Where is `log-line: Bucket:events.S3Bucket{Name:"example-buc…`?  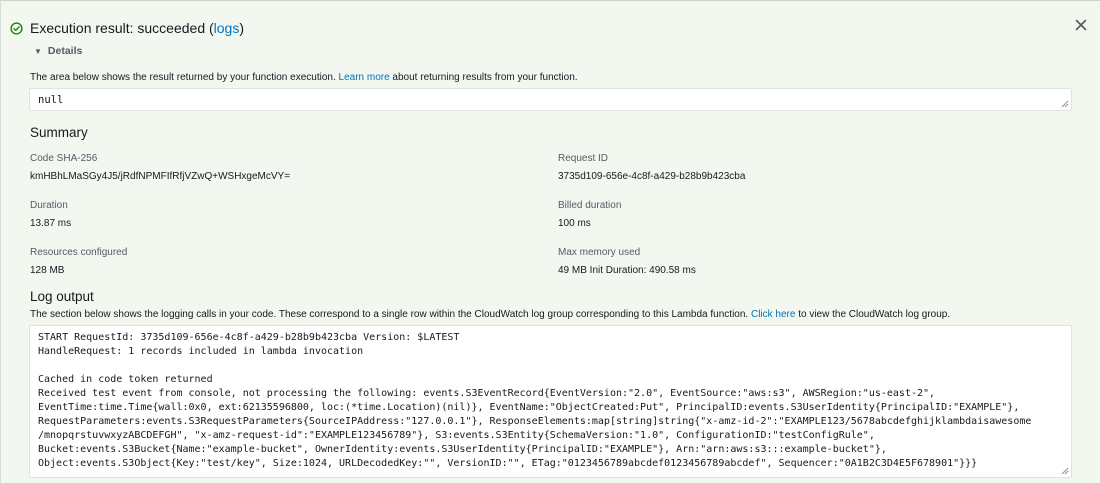 log-line: Bucket:events.S3Bucket{Name:"example-buc… is located at coordinates (462, 449).